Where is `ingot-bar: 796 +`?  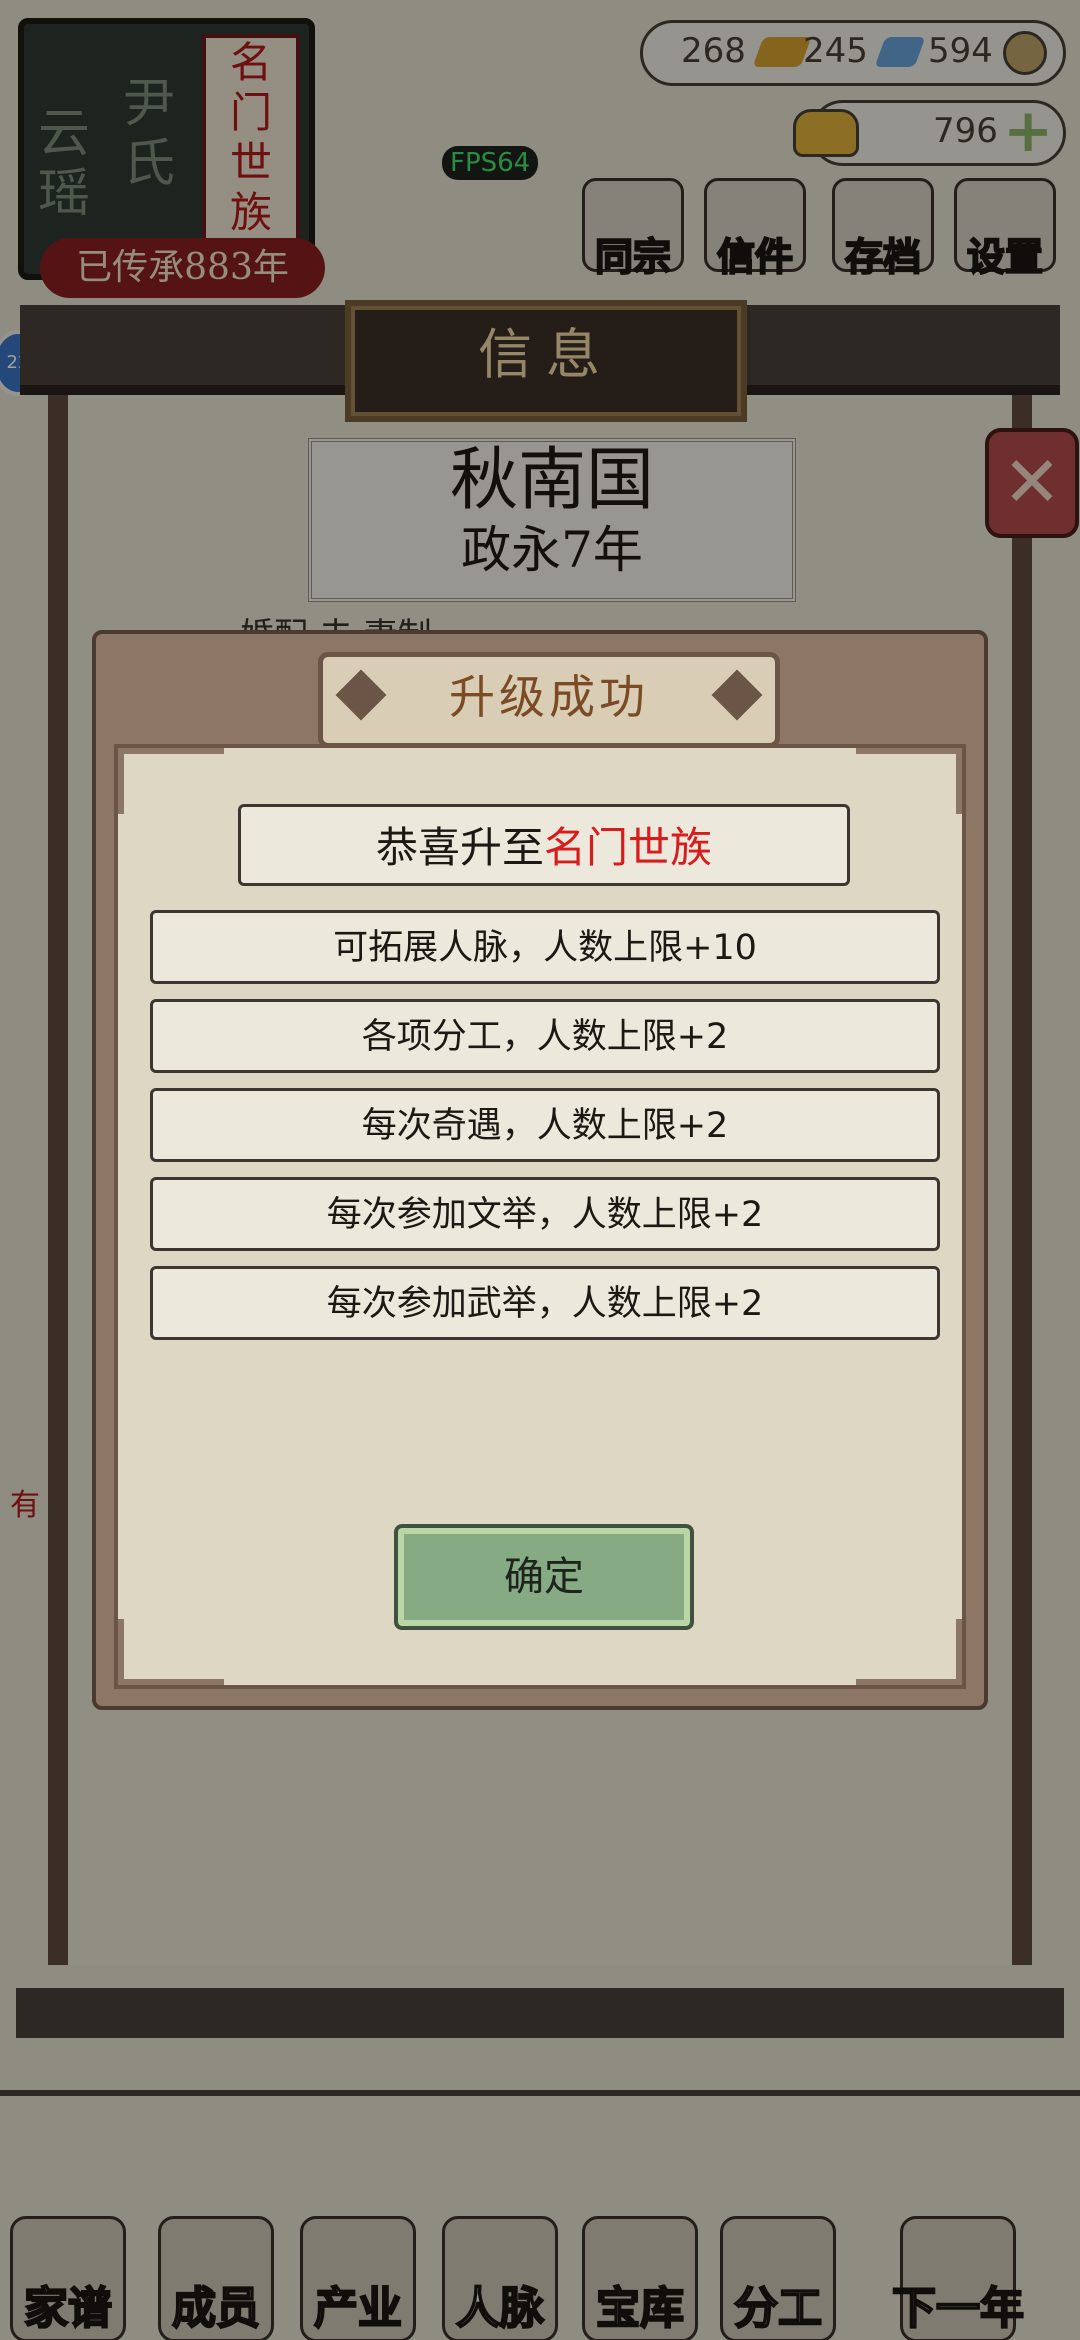 ingot-bar: 796 + is located at coordinates (929, 133).